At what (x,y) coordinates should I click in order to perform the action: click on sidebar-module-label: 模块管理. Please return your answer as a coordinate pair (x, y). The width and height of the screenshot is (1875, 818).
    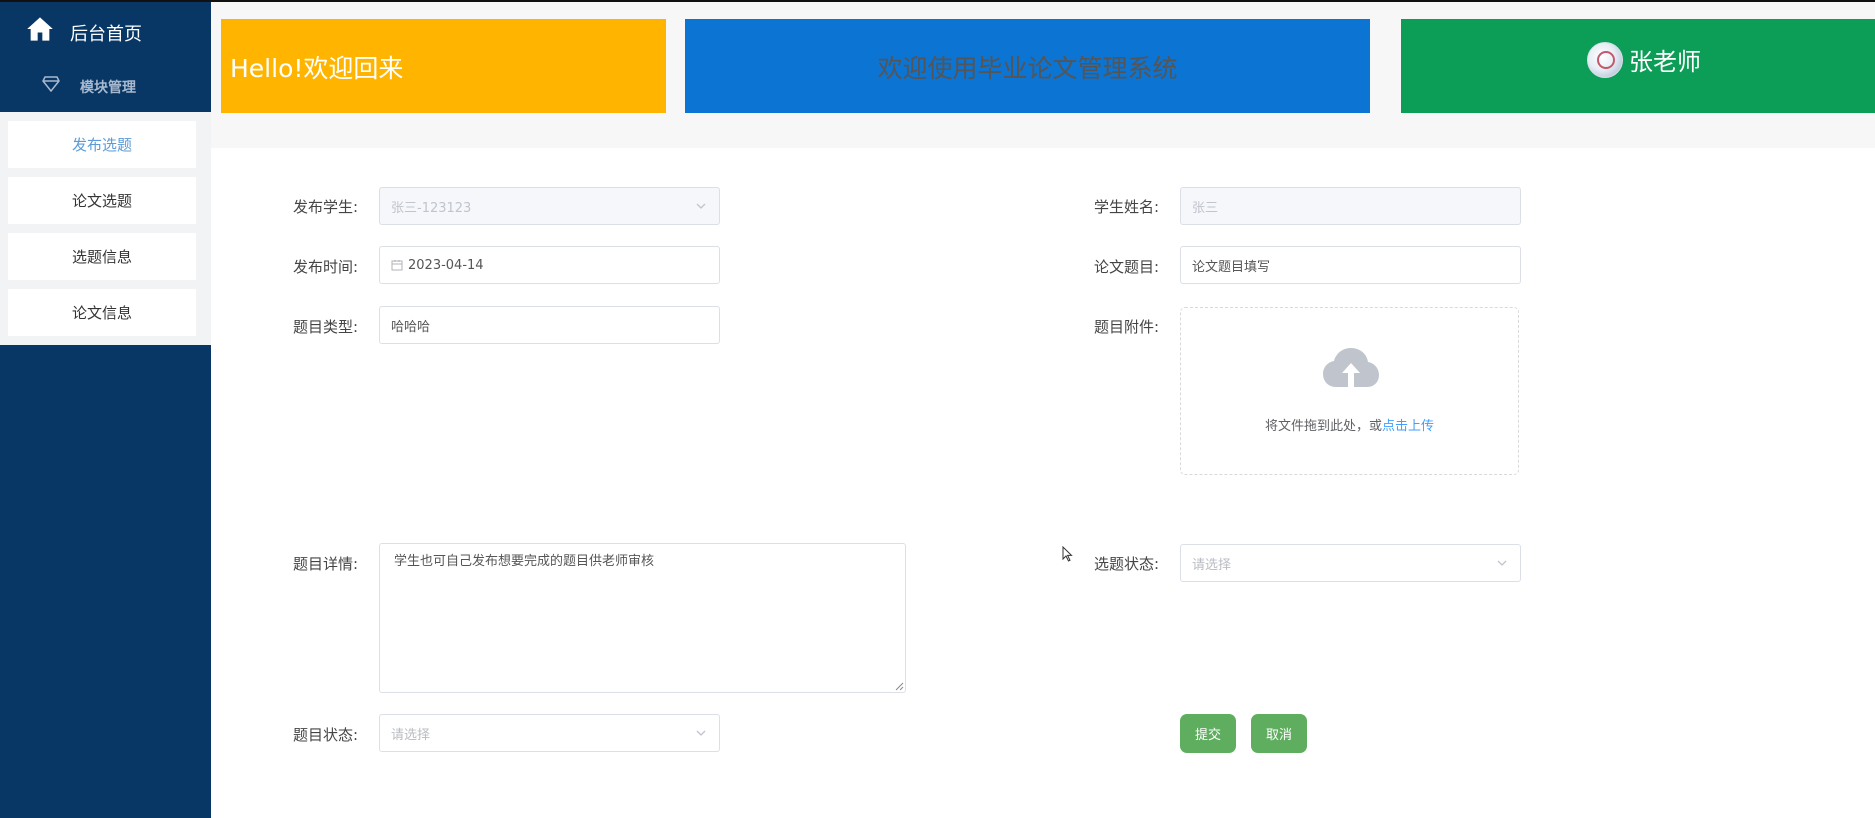
    Looking at the image, I should click on (108, 88).